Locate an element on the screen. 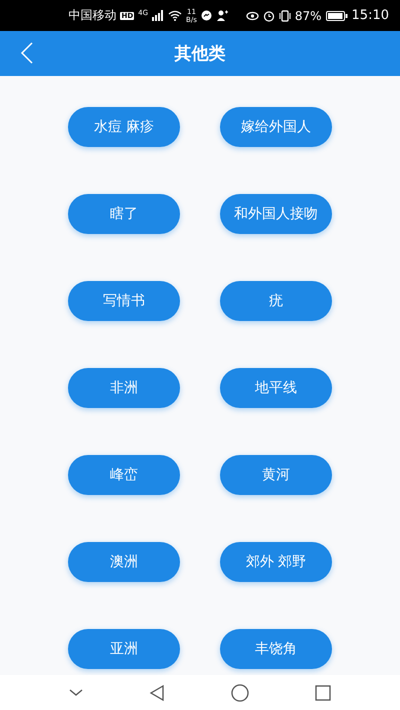 The height and width of the screenshot is (710, 400). category-button: 地平线 is located at coordinates (276, 388).